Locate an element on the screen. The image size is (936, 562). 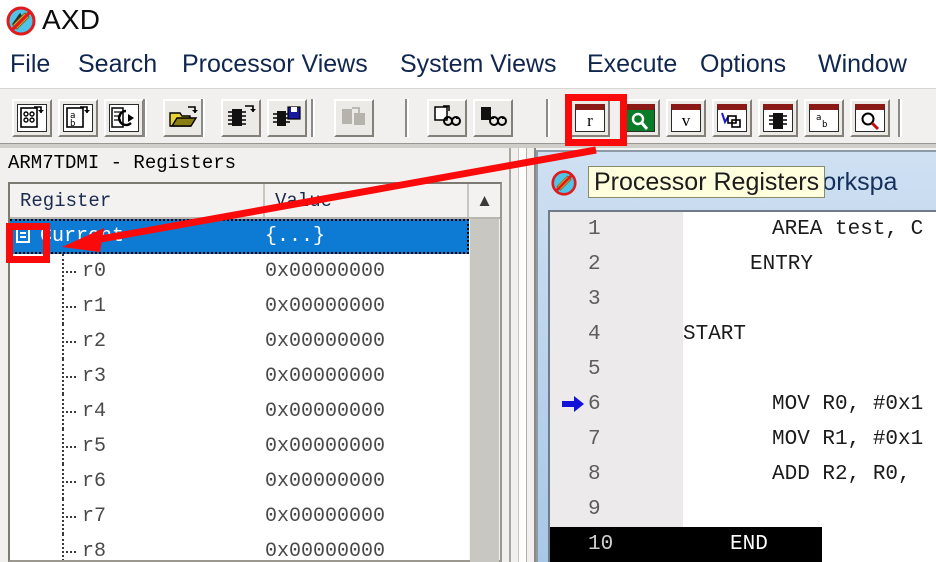
line-number: 5 is located at coordinates (594, 369).